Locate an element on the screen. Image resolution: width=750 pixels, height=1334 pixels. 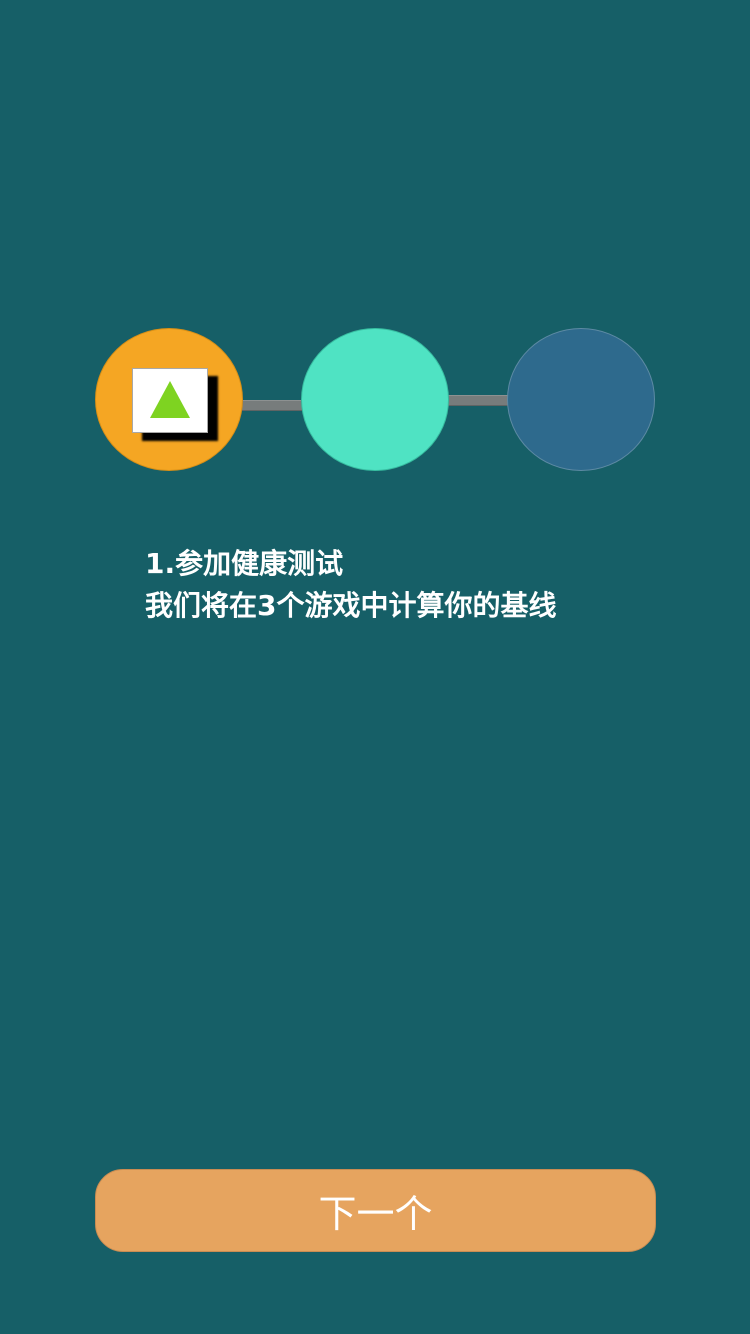
next-button: 下一个 is located at coordinates (375, 1210).